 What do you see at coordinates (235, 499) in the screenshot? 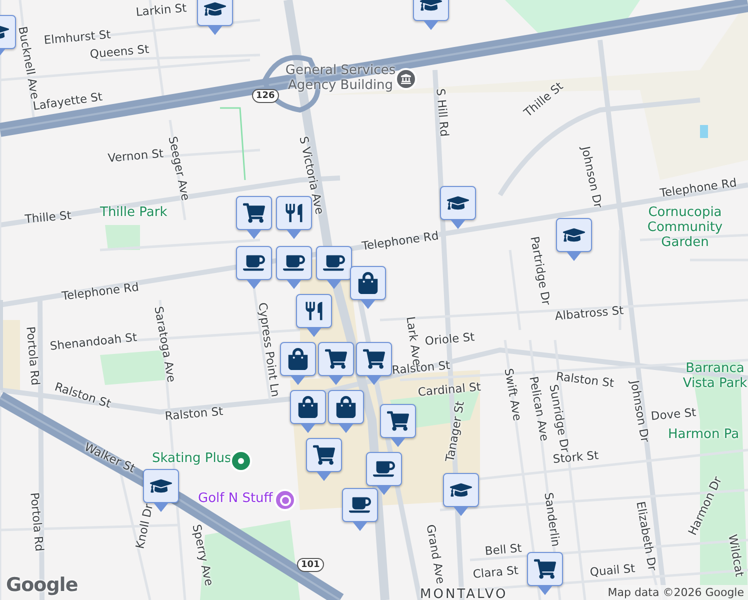
I see `place-label: Golf N Stuff` at bounding box center [235, 499].